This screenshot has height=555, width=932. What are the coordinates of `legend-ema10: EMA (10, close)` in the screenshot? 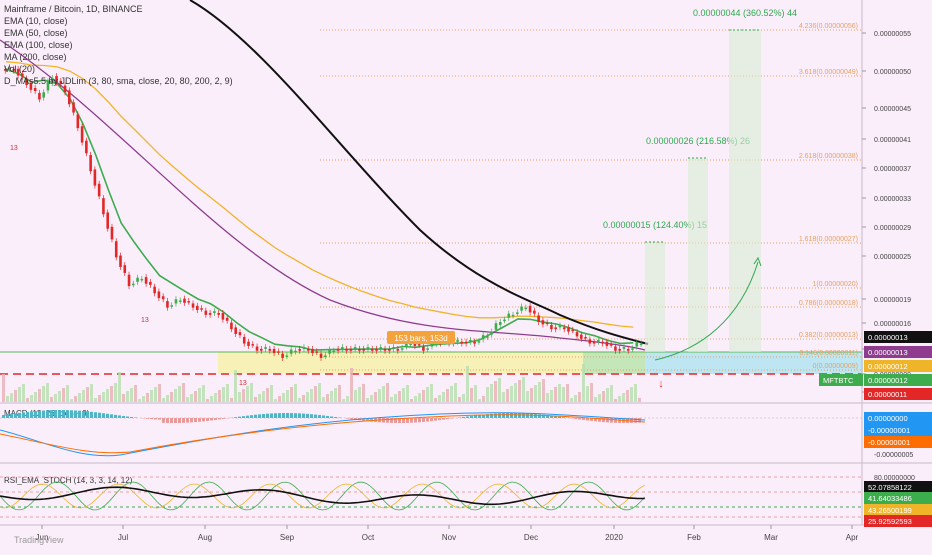 It's located at (118, 21).